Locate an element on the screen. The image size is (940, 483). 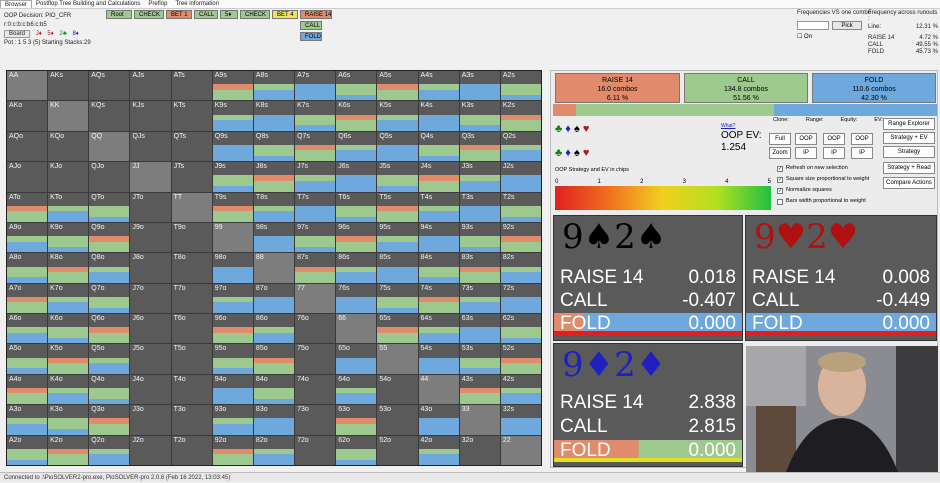
hand-cell: K6o is located at coordinates (68, 329).